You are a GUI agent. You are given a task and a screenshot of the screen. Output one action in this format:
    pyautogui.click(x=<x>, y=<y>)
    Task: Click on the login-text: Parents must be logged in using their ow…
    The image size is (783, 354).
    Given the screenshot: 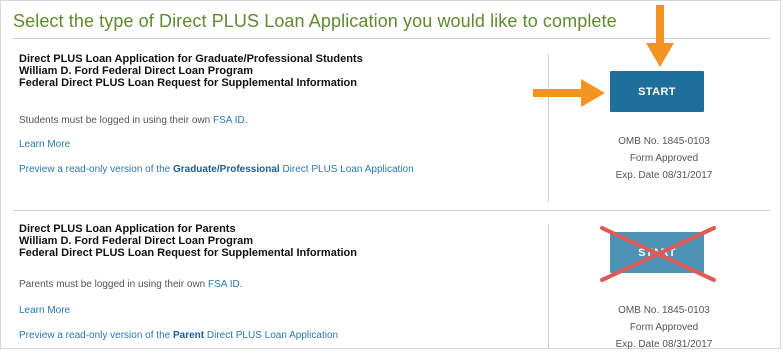 What is the action you would take?
    pyautogui.click(x=112, y=284)
    